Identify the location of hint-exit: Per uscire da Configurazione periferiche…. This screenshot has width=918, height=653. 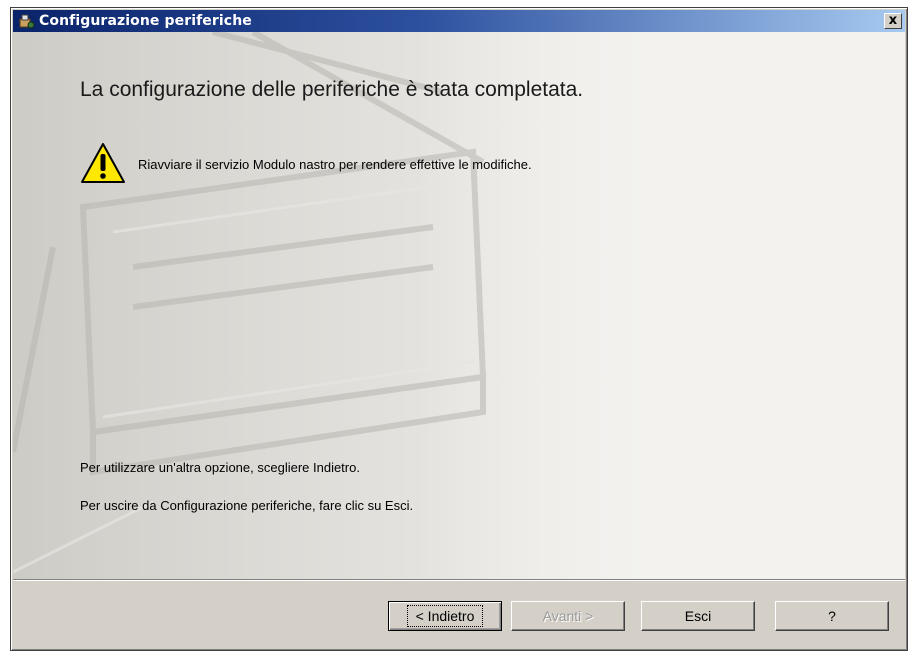
(247, 505).